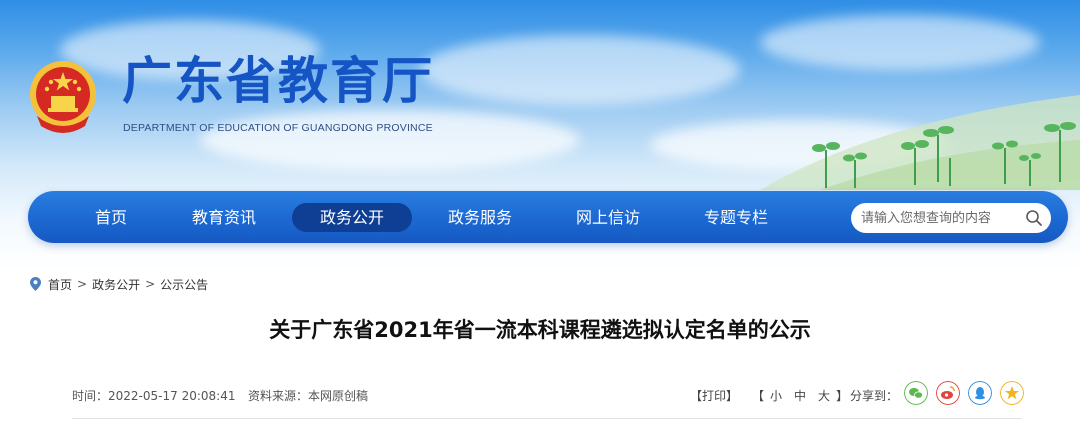 This screenshot has height=445, width=1080. I want to click on publish-time: 时间：2022-05-17 20:08:41, so click(153, 395).